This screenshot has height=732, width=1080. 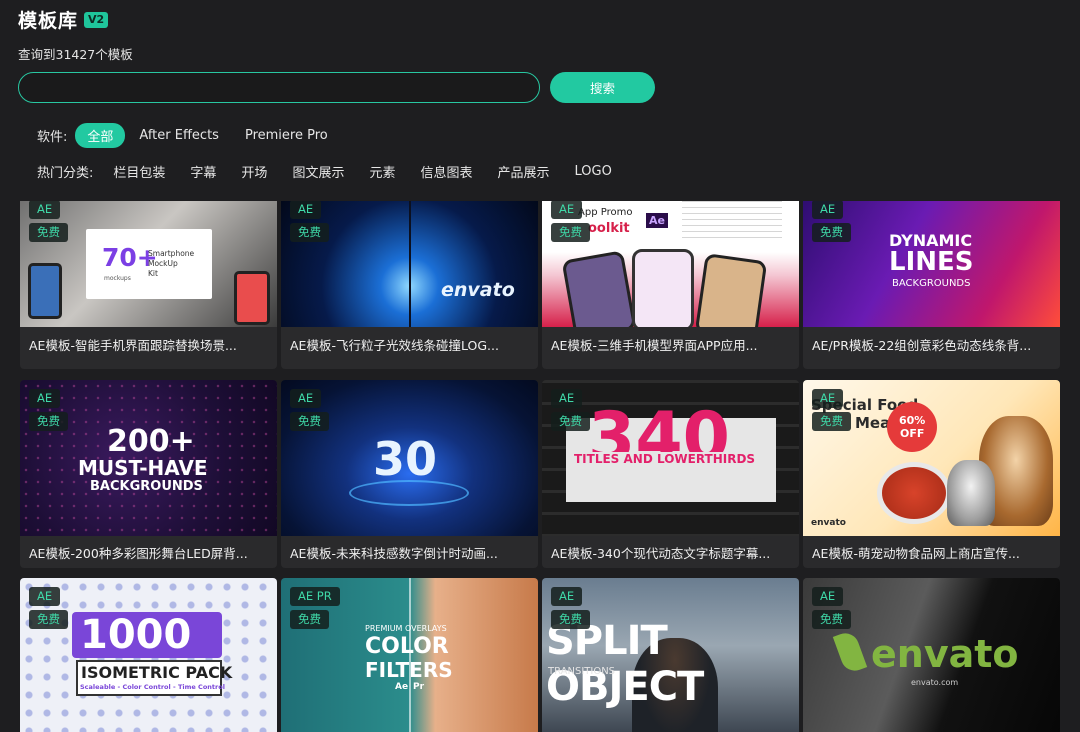 What do you see at coordinates (382, 171) in the screenshot?
I see `category-option-elements: 元素` at bounding box center [382, 171].